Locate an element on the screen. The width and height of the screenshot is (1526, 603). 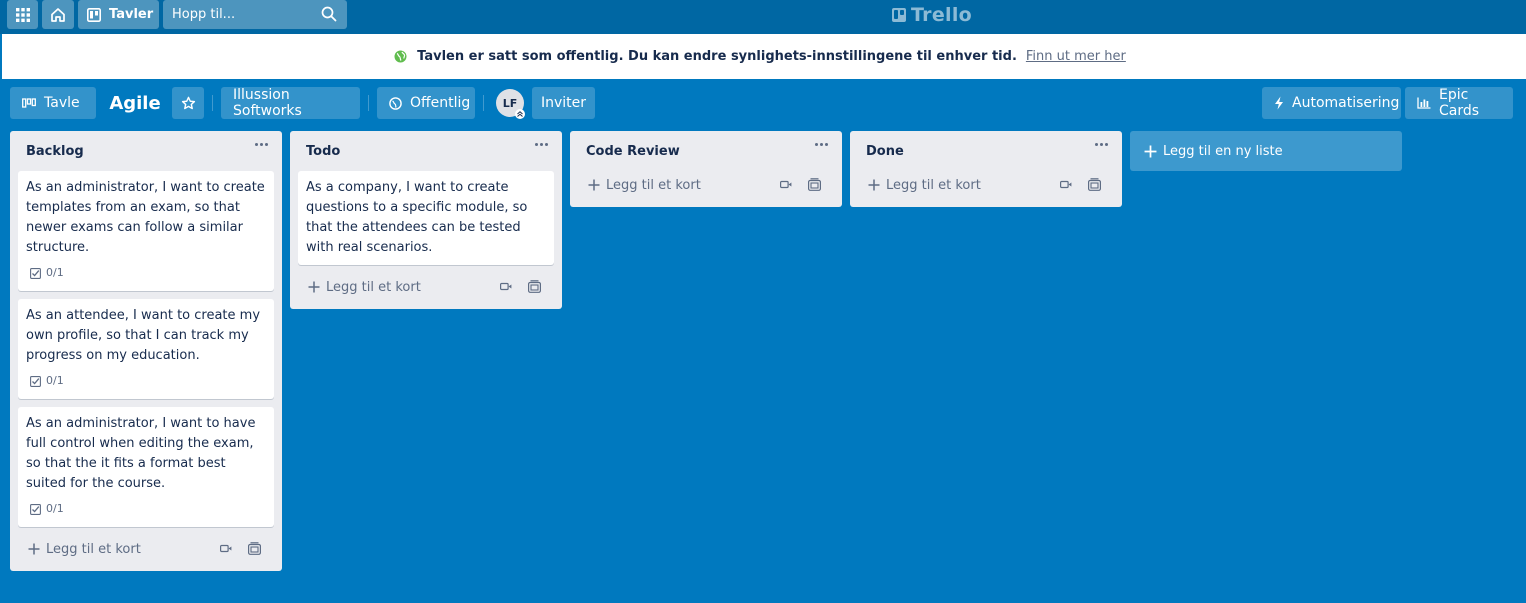
star-button is located at coordinates (188, 103).